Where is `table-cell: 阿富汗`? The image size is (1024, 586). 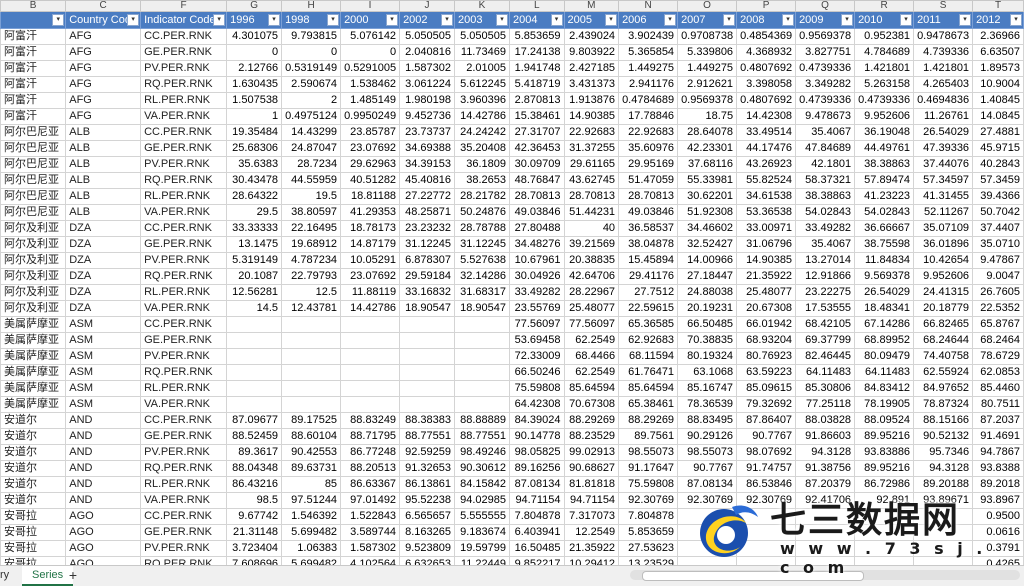 table-cell: 阿富汗 is located at coordinates (33, 52).